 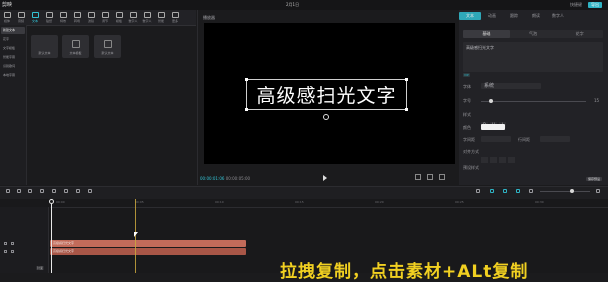 I want to click on size-label: 字号, so click(x=467, y=100).